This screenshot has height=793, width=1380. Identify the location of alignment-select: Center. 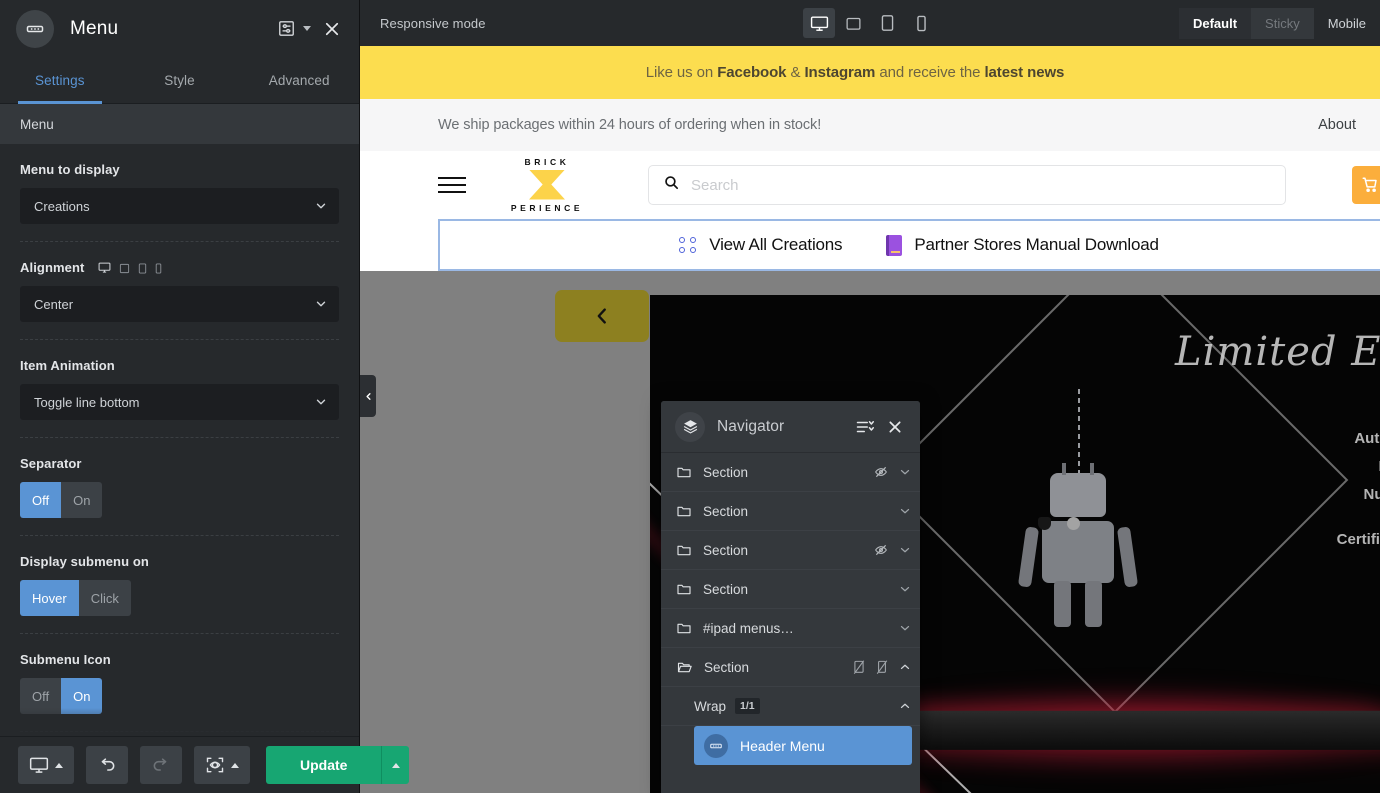
(179, 304).